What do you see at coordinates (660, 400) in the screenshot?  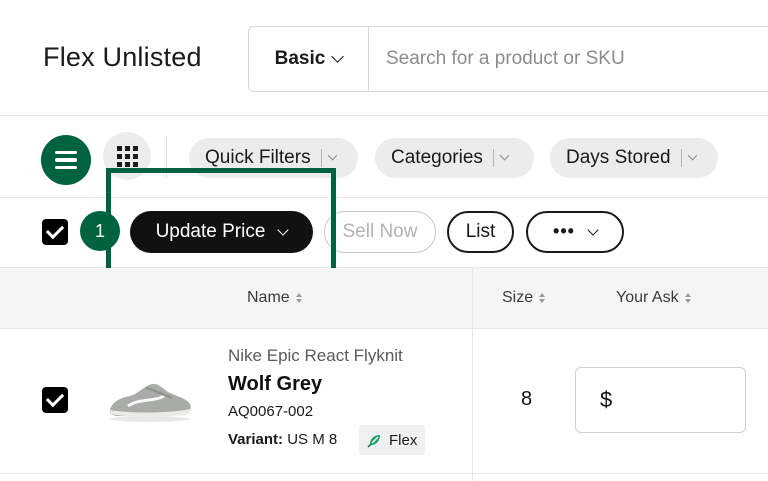 I see `ask-price-input: $` at bounding box center [660, 400].